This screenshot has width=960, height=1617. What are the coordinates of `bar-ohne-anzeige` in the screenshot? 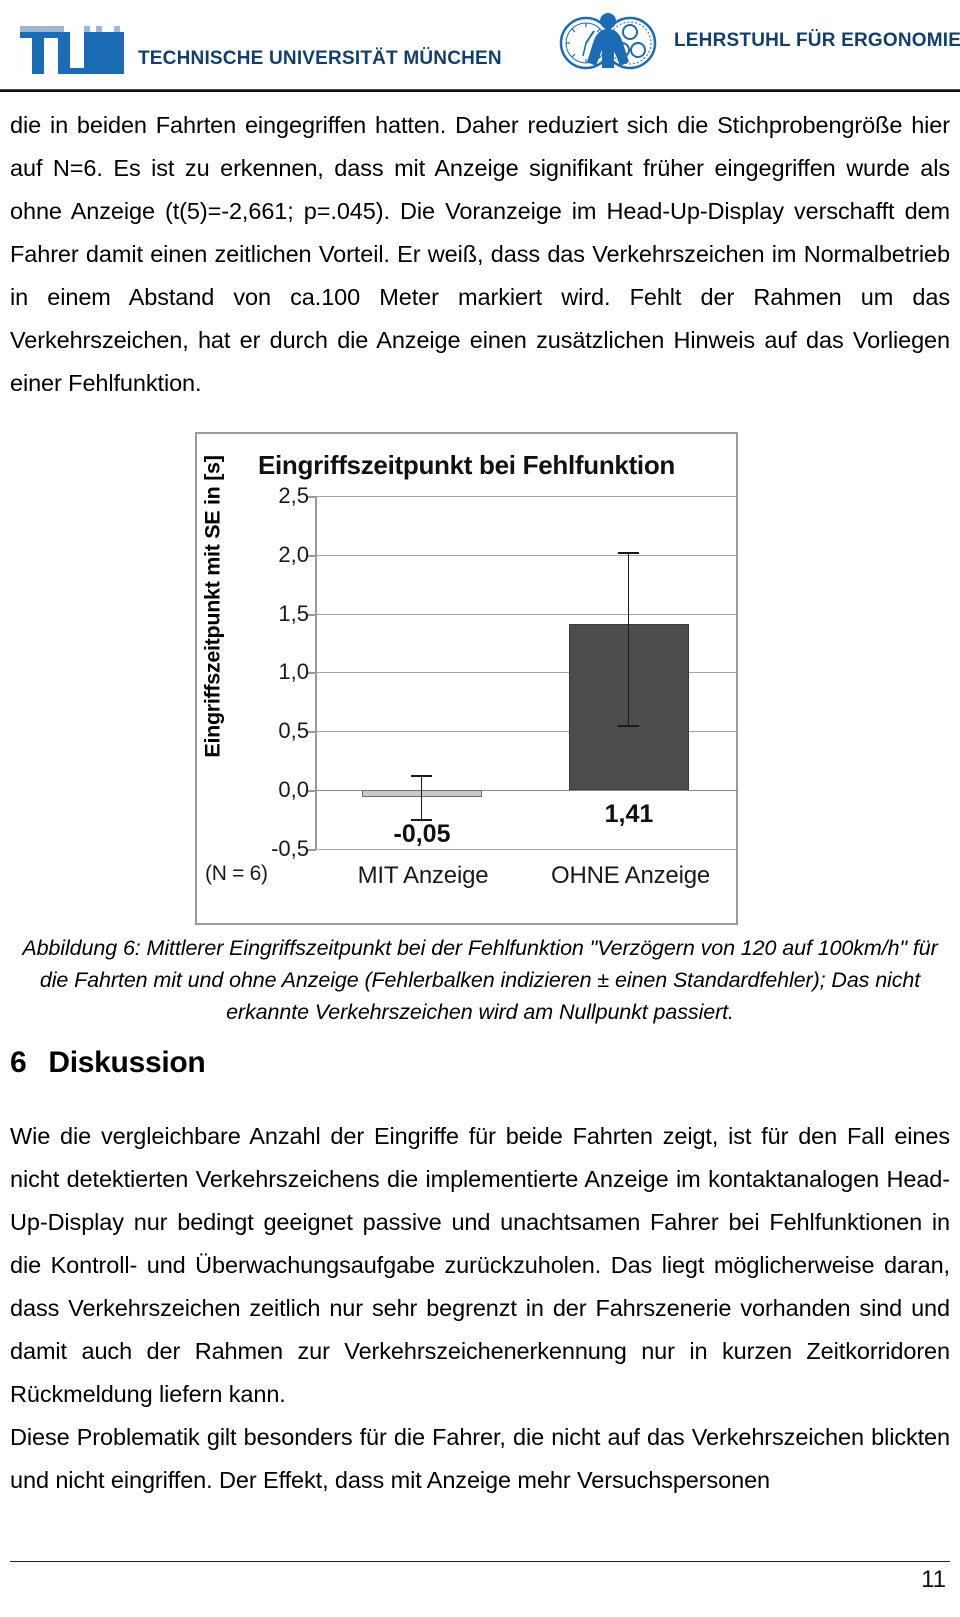 It's located at (629, 707).